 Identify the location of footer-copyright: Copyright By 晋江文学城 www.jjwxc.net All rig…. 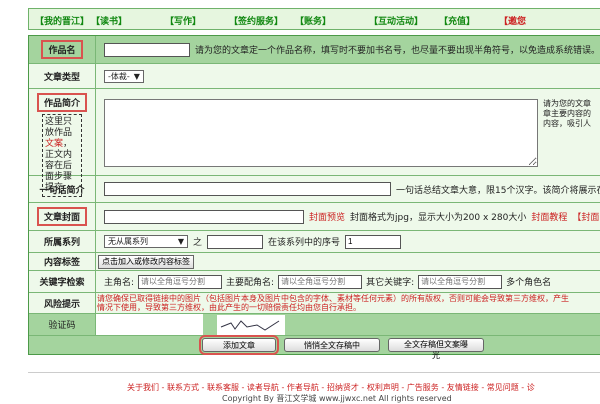
(337, 398).